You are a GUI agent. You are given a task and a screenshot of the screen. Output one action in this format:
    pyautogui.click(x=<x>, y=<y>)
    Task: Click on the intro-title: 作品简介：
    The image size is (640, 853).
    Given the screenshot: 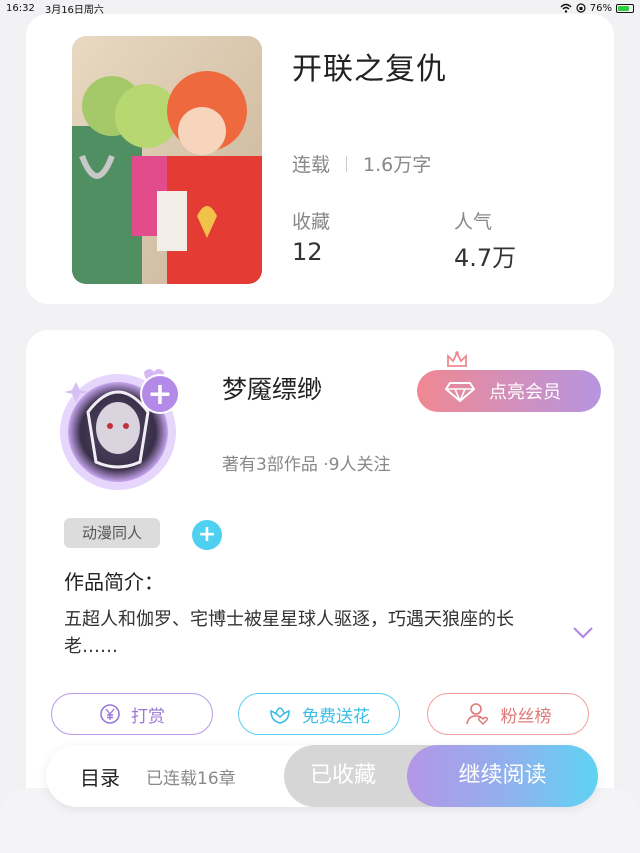 What is the action you would take?
    pyautogui.click(x=114, y=582)
    